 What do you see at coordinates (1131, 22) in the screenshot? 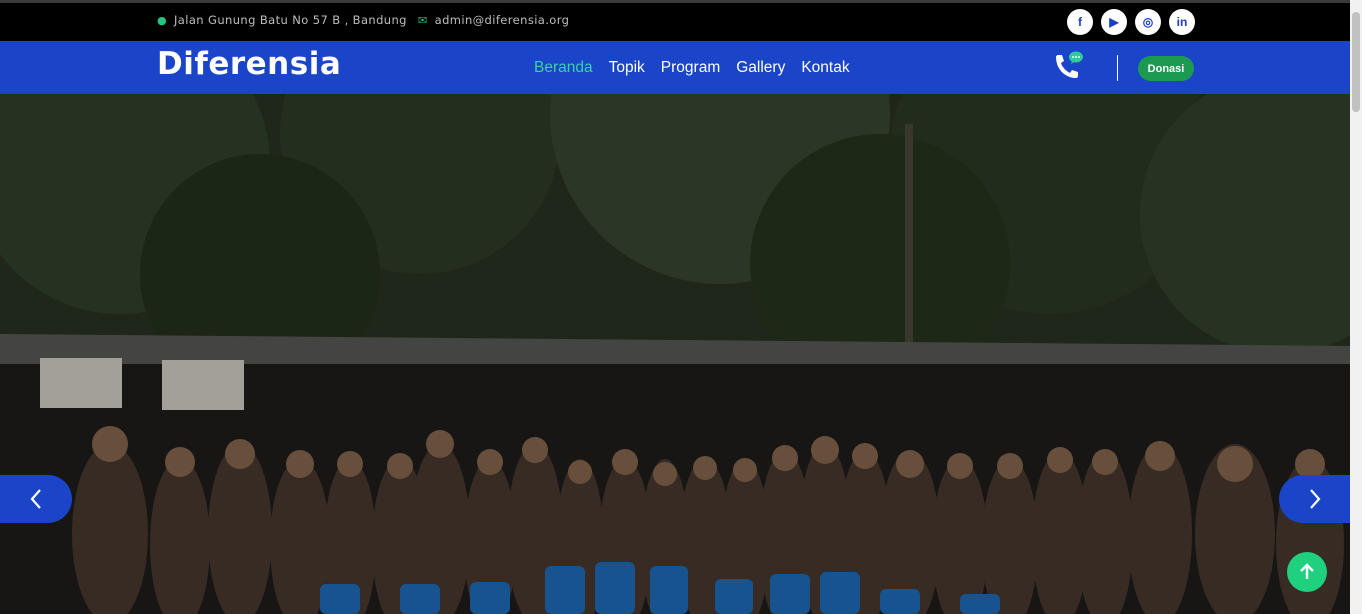
I see `social-links: f ▶ ◎ in` at bounding box center [1131, 22].